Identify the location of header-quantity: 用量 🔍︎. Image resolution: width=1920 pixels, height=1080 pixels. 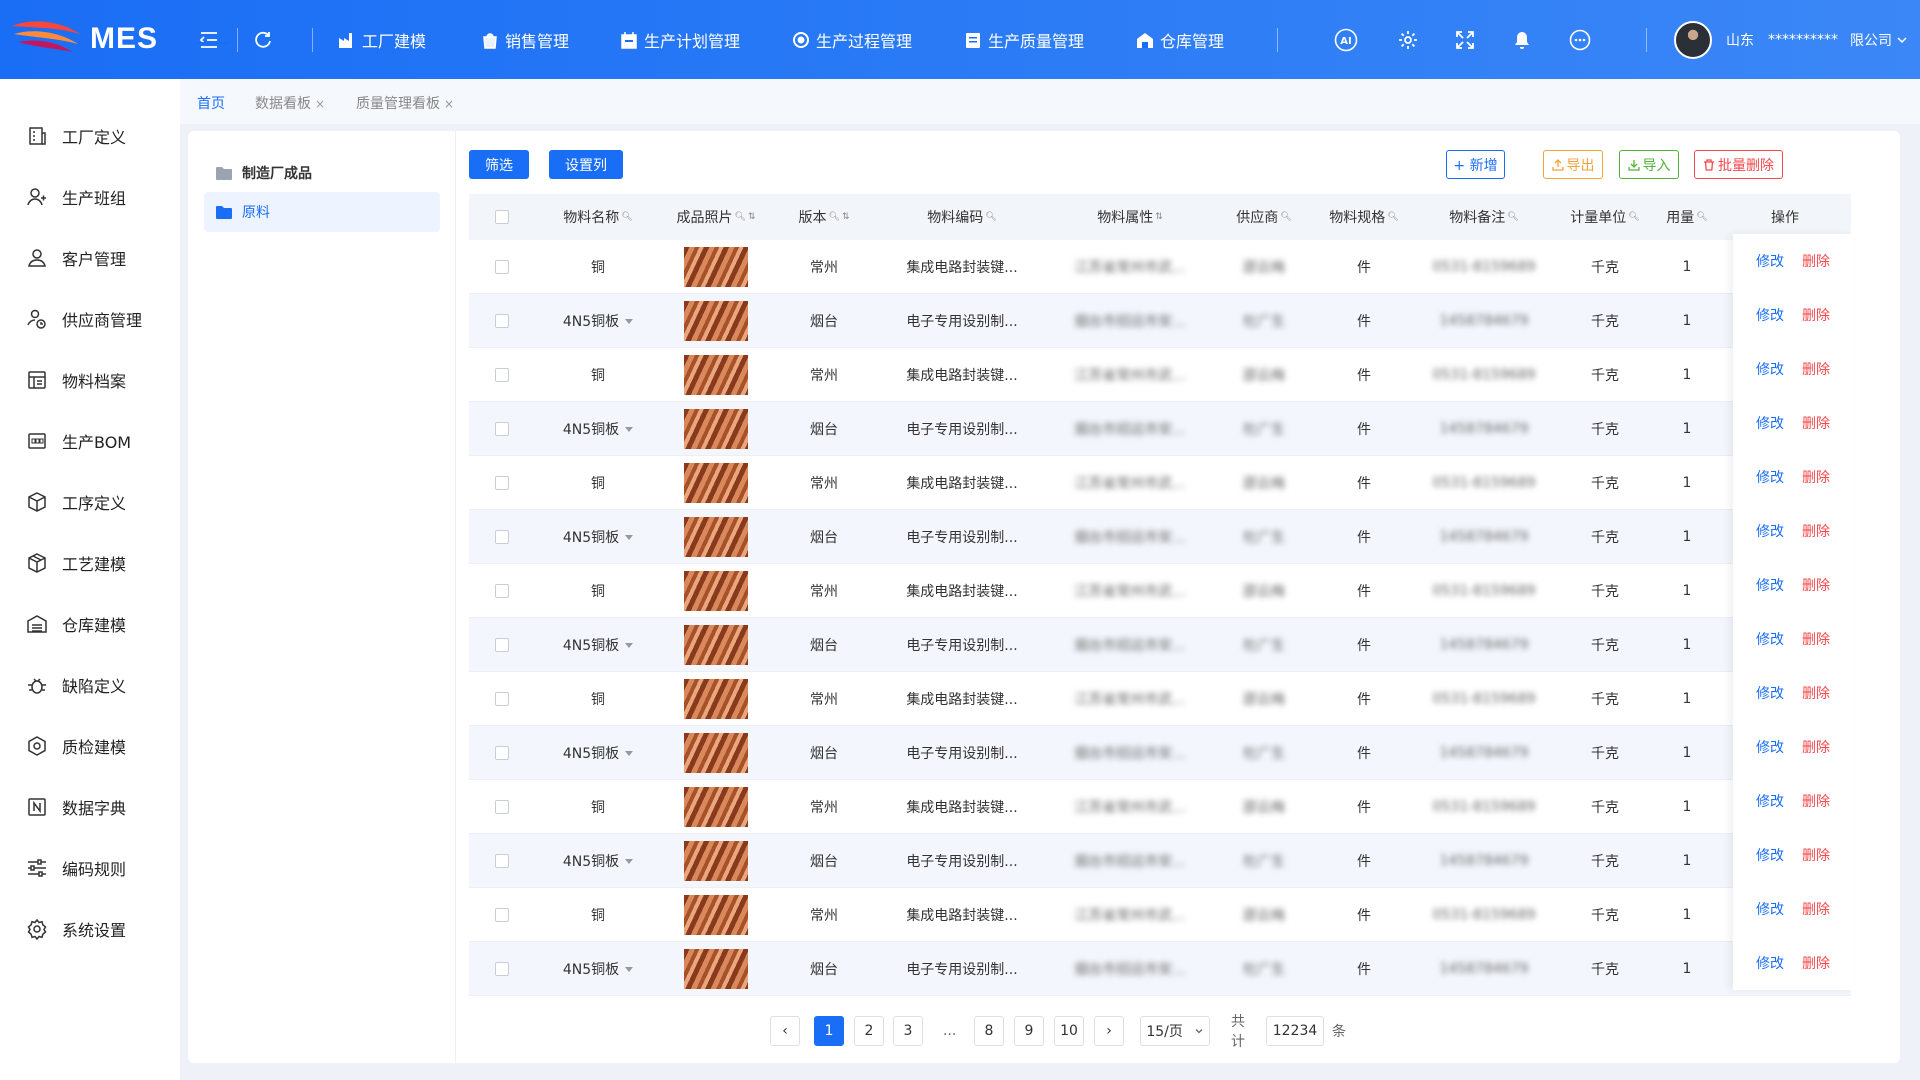
(1687, 217).